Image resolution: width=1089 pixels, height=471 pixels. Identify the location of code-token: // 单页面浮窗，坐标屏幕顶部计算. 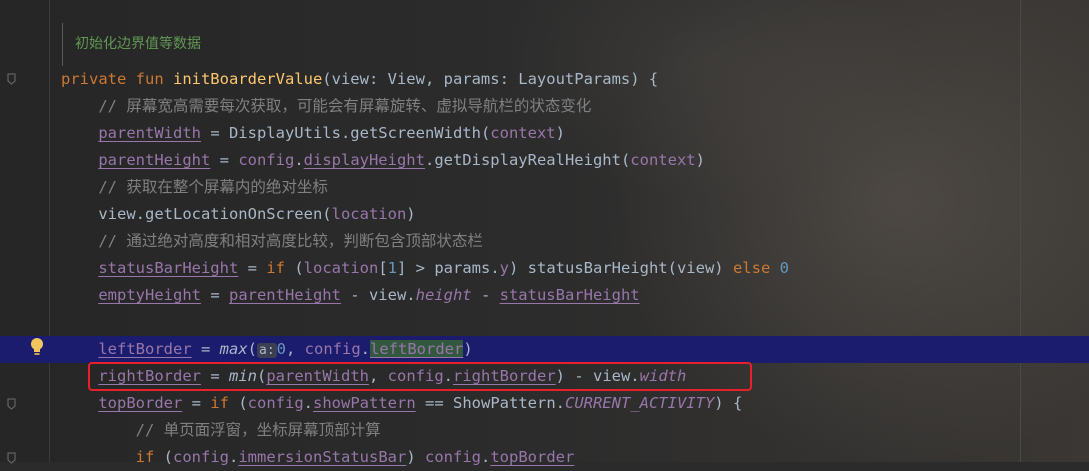
(258, 430).